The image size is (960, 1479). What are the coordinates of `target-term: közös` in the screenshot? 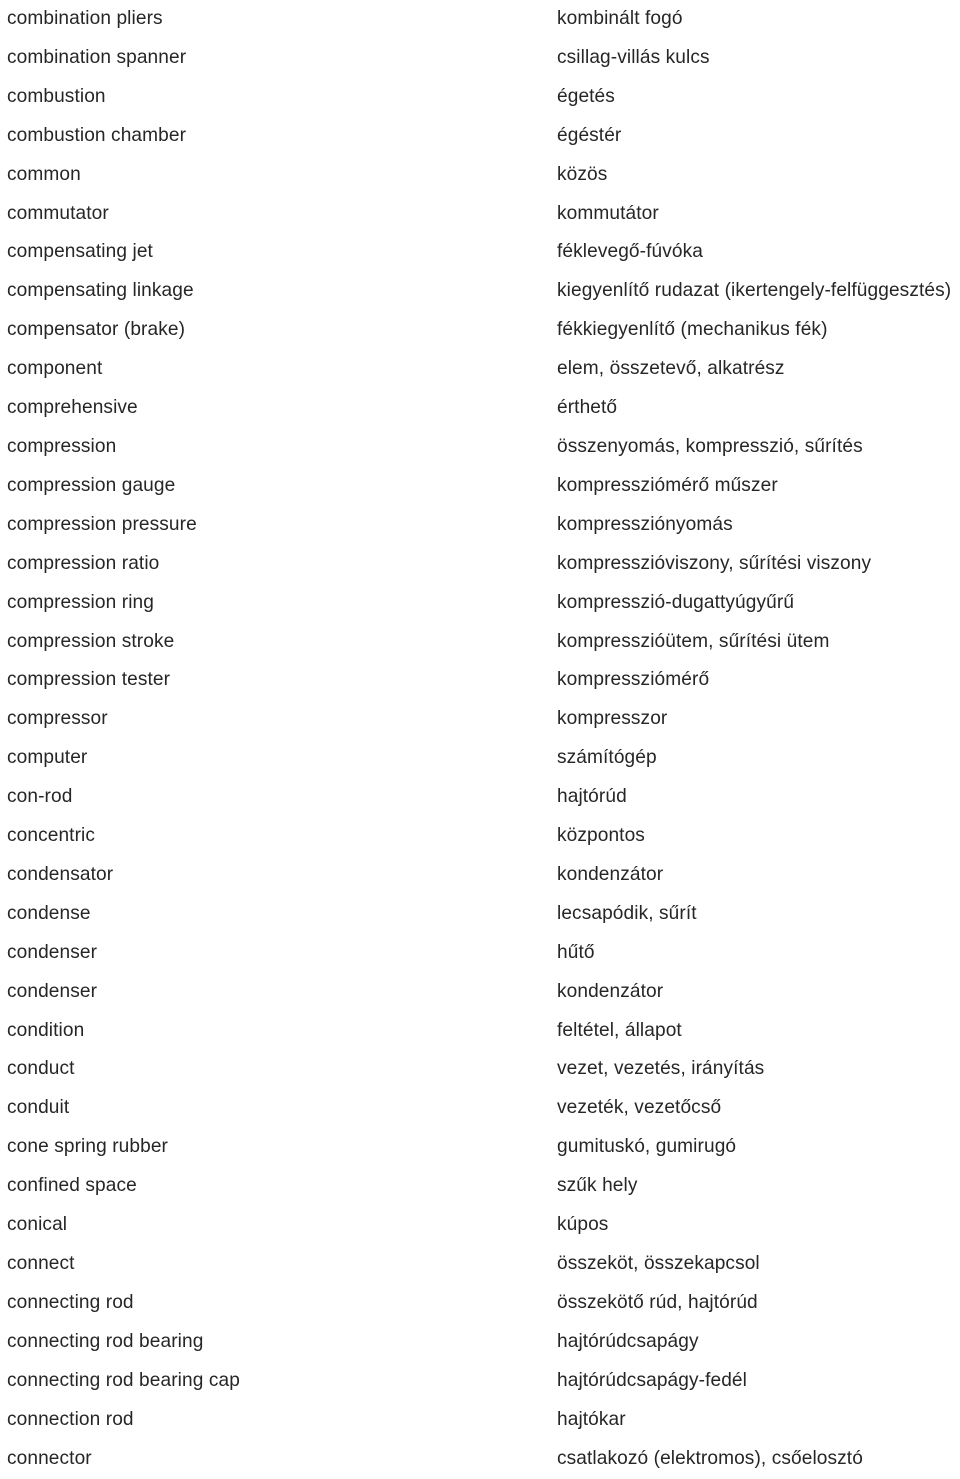 It's located at (582, 174).